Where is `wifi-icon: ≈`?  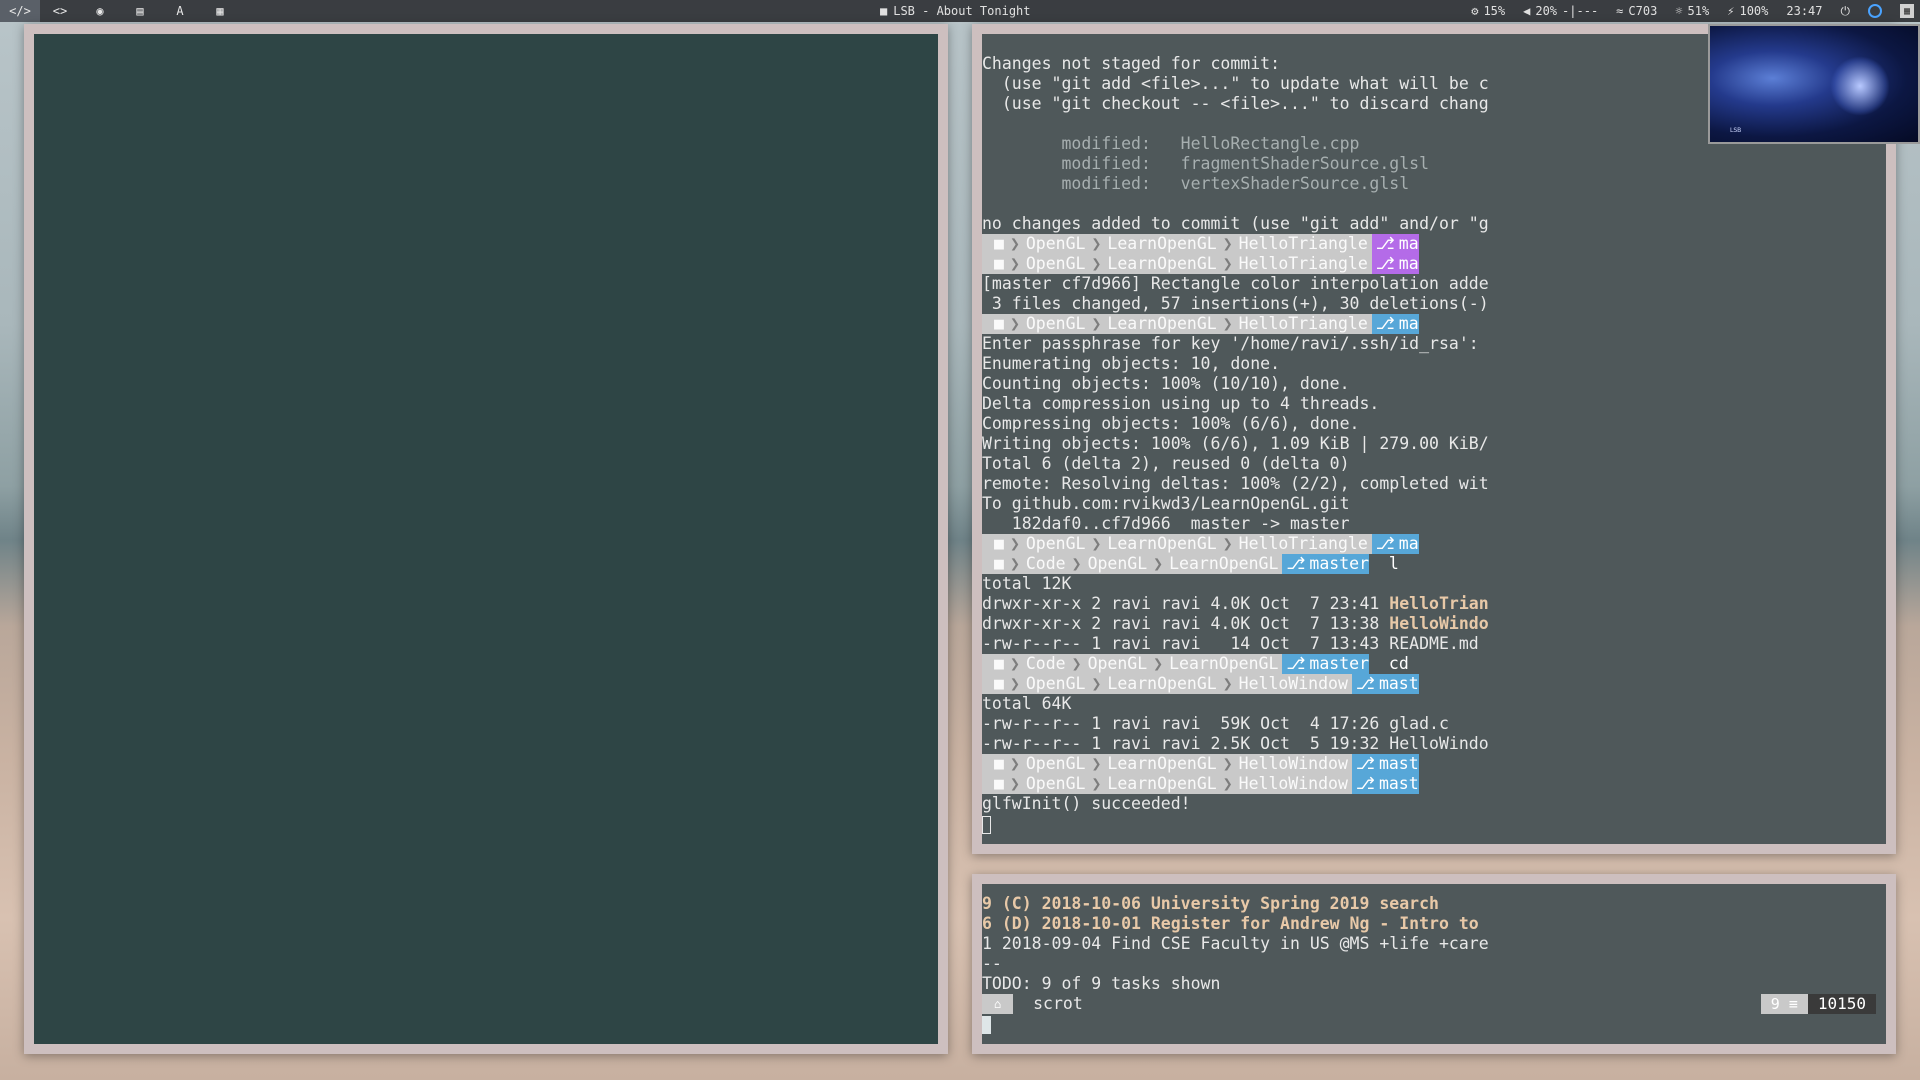 wifi-icon: ≈ is located at coordinates (1620, 11).